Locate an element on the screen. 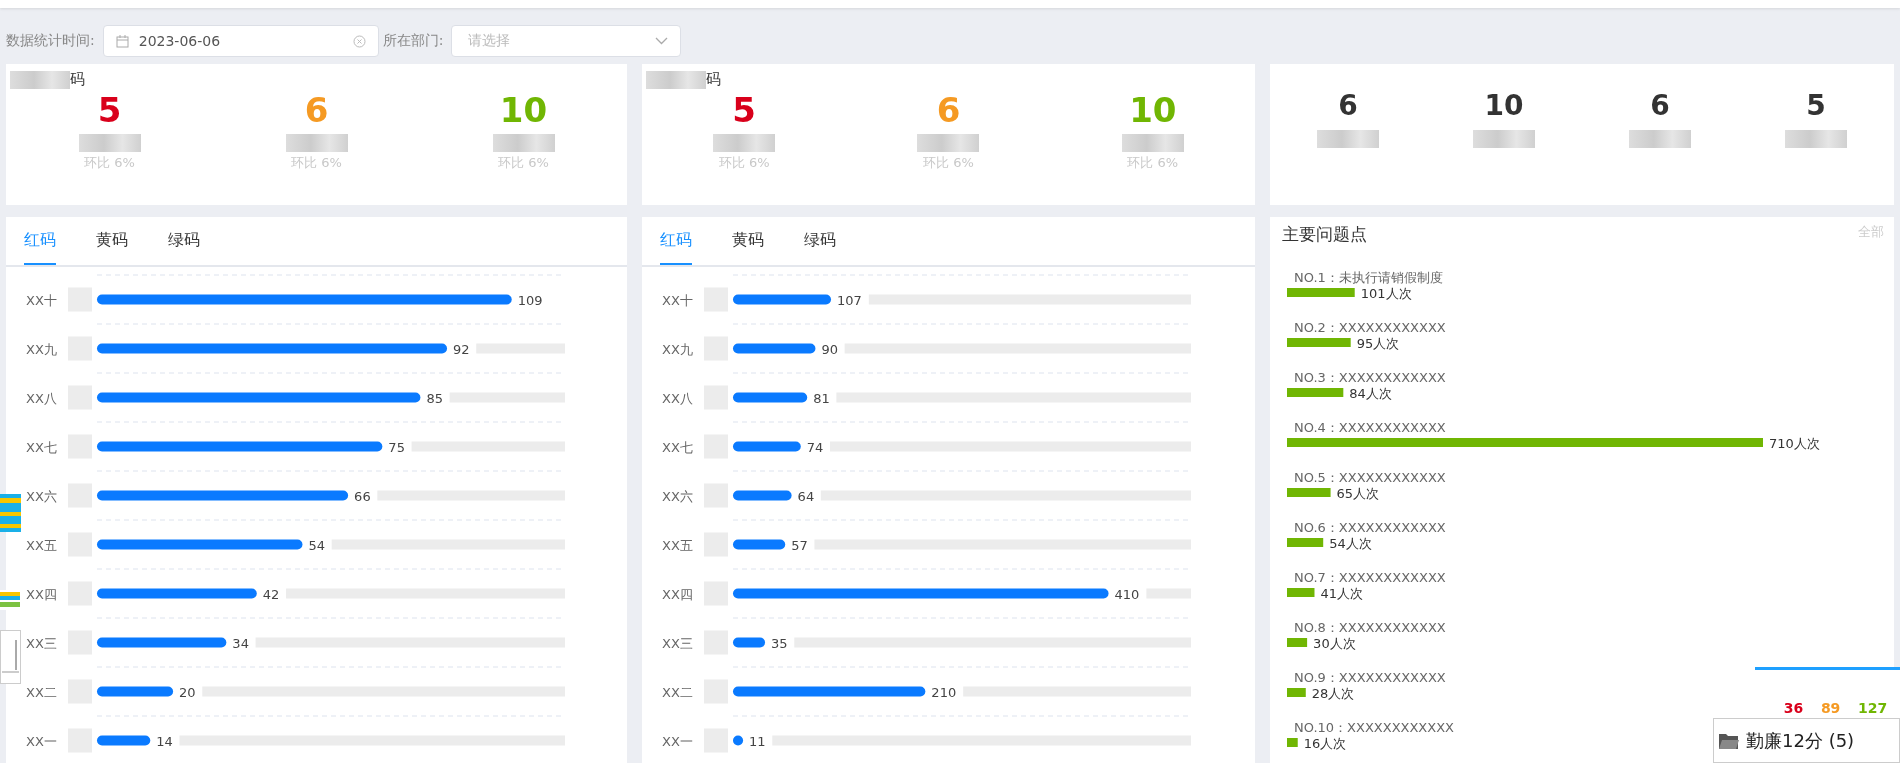 The image size is (1900, 763). value-label: 64 is located at coordinates (806, 496).